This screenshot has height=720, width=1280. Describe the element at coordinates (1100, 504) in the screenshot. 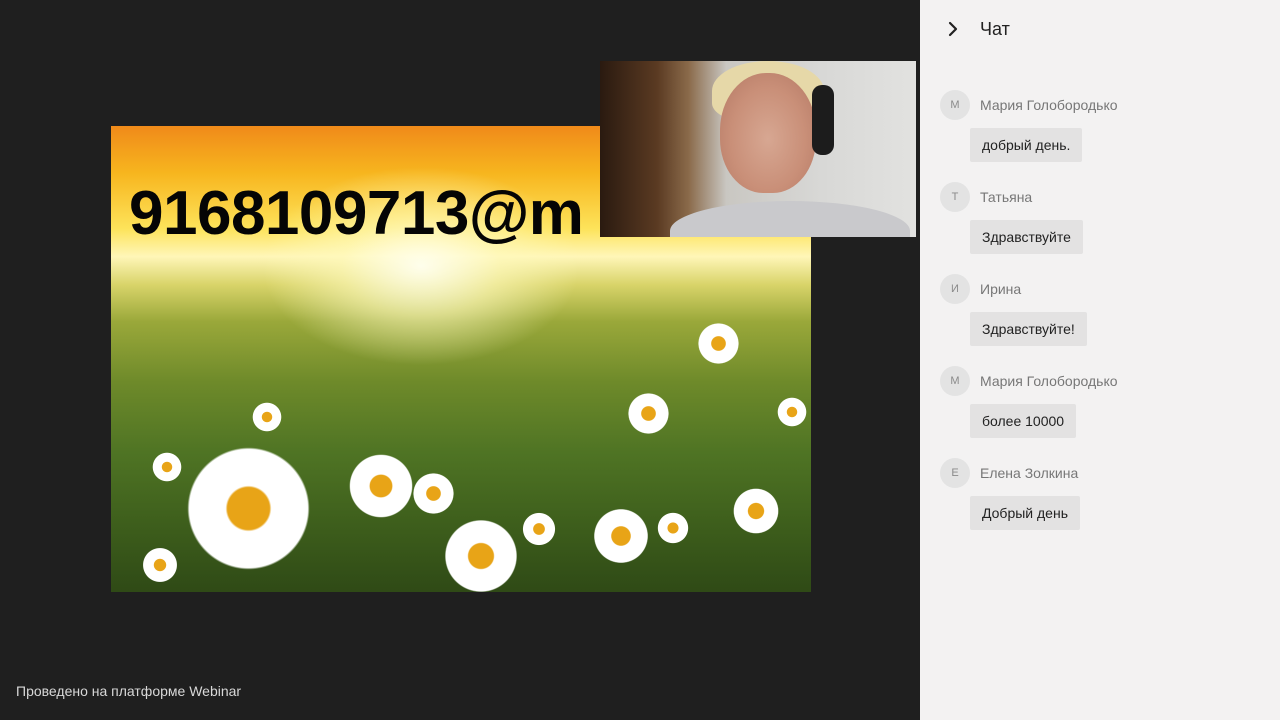

I see `chat-message: Е Елена Золкина Добрый день` at that location.